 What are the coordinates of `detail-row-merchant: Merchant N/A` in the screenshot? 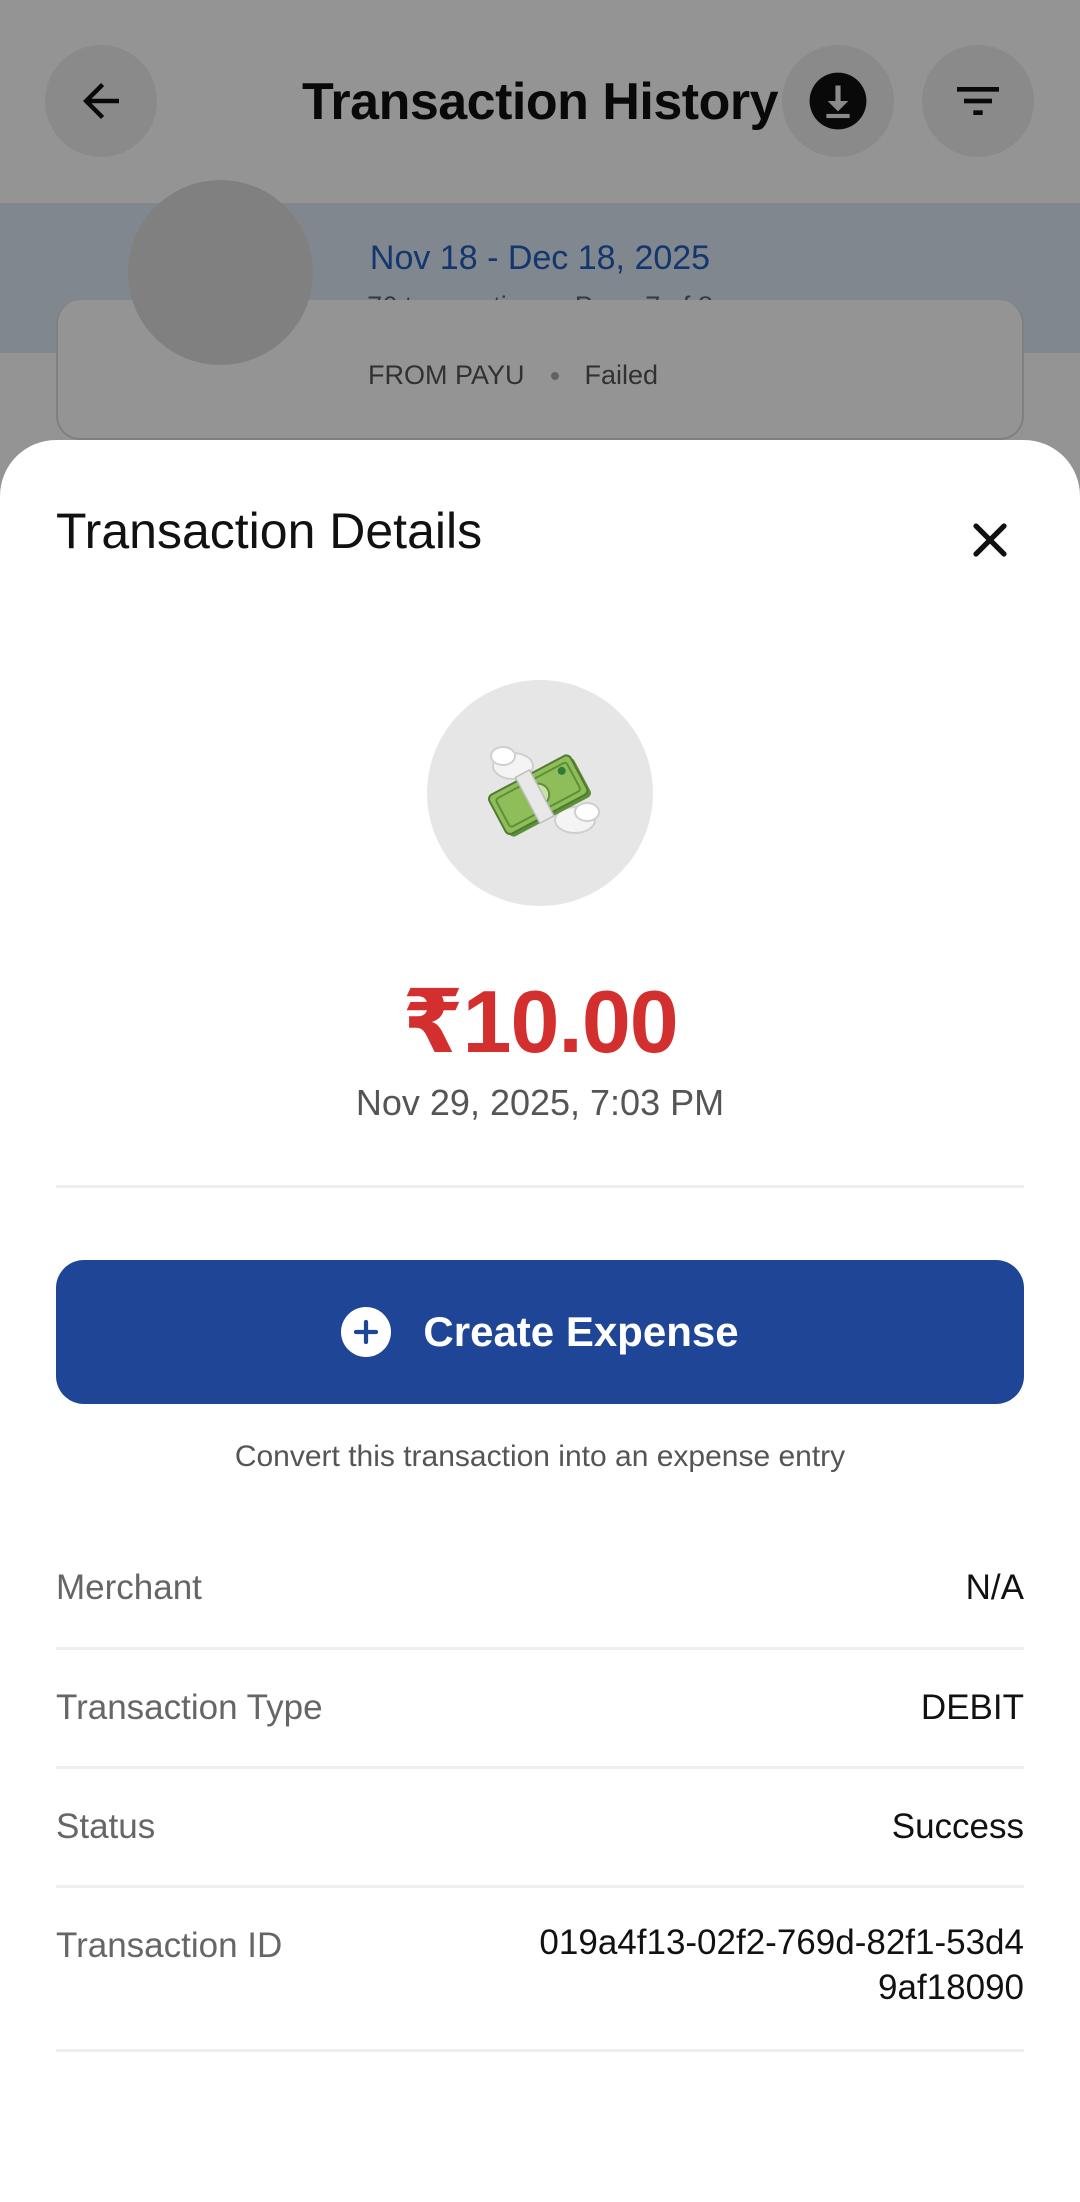 It's located at (540, 1590).